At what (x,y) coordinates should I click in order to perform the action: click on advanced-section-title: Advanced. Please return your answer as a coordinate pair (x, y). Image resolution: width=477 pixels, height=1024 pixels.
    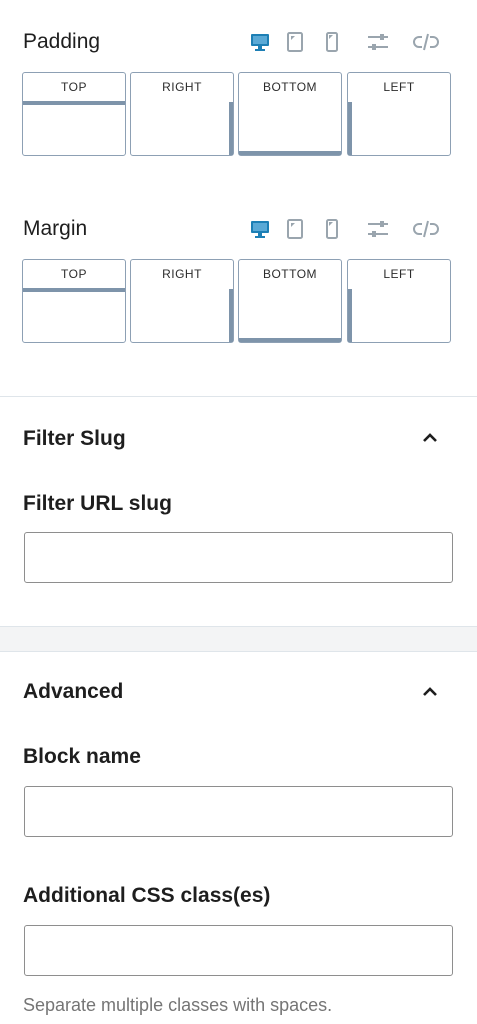
    Looking at the image, I should click on (73, 692).